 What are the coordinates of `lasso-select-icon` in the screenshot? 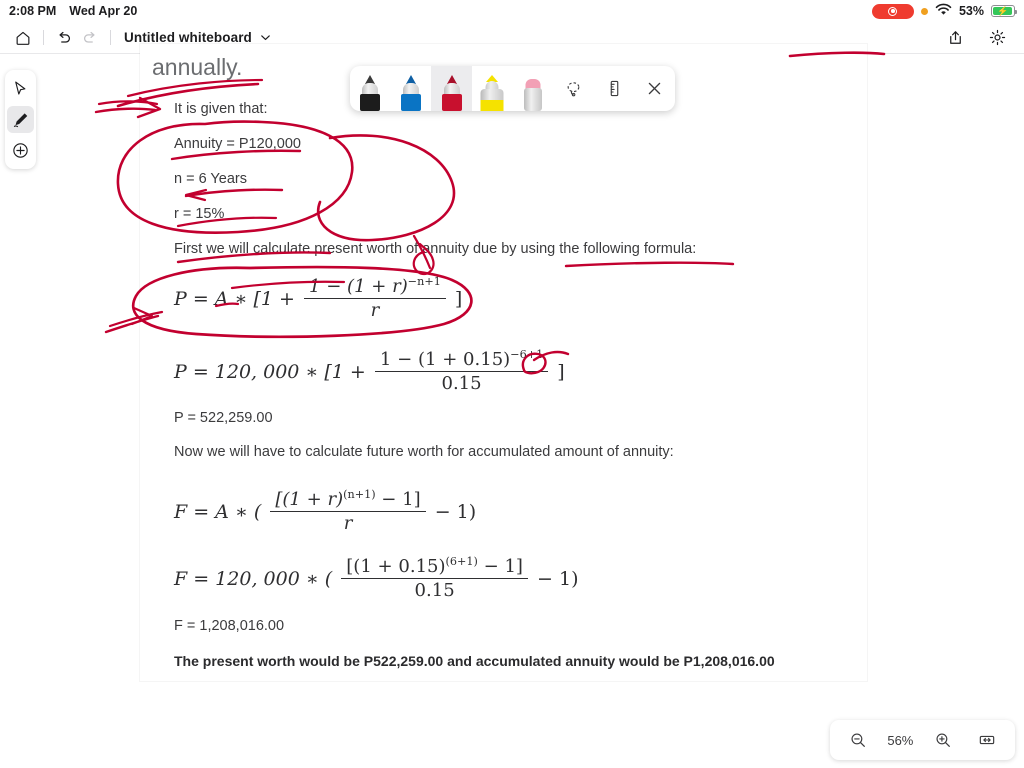 It's located at (573, 89).